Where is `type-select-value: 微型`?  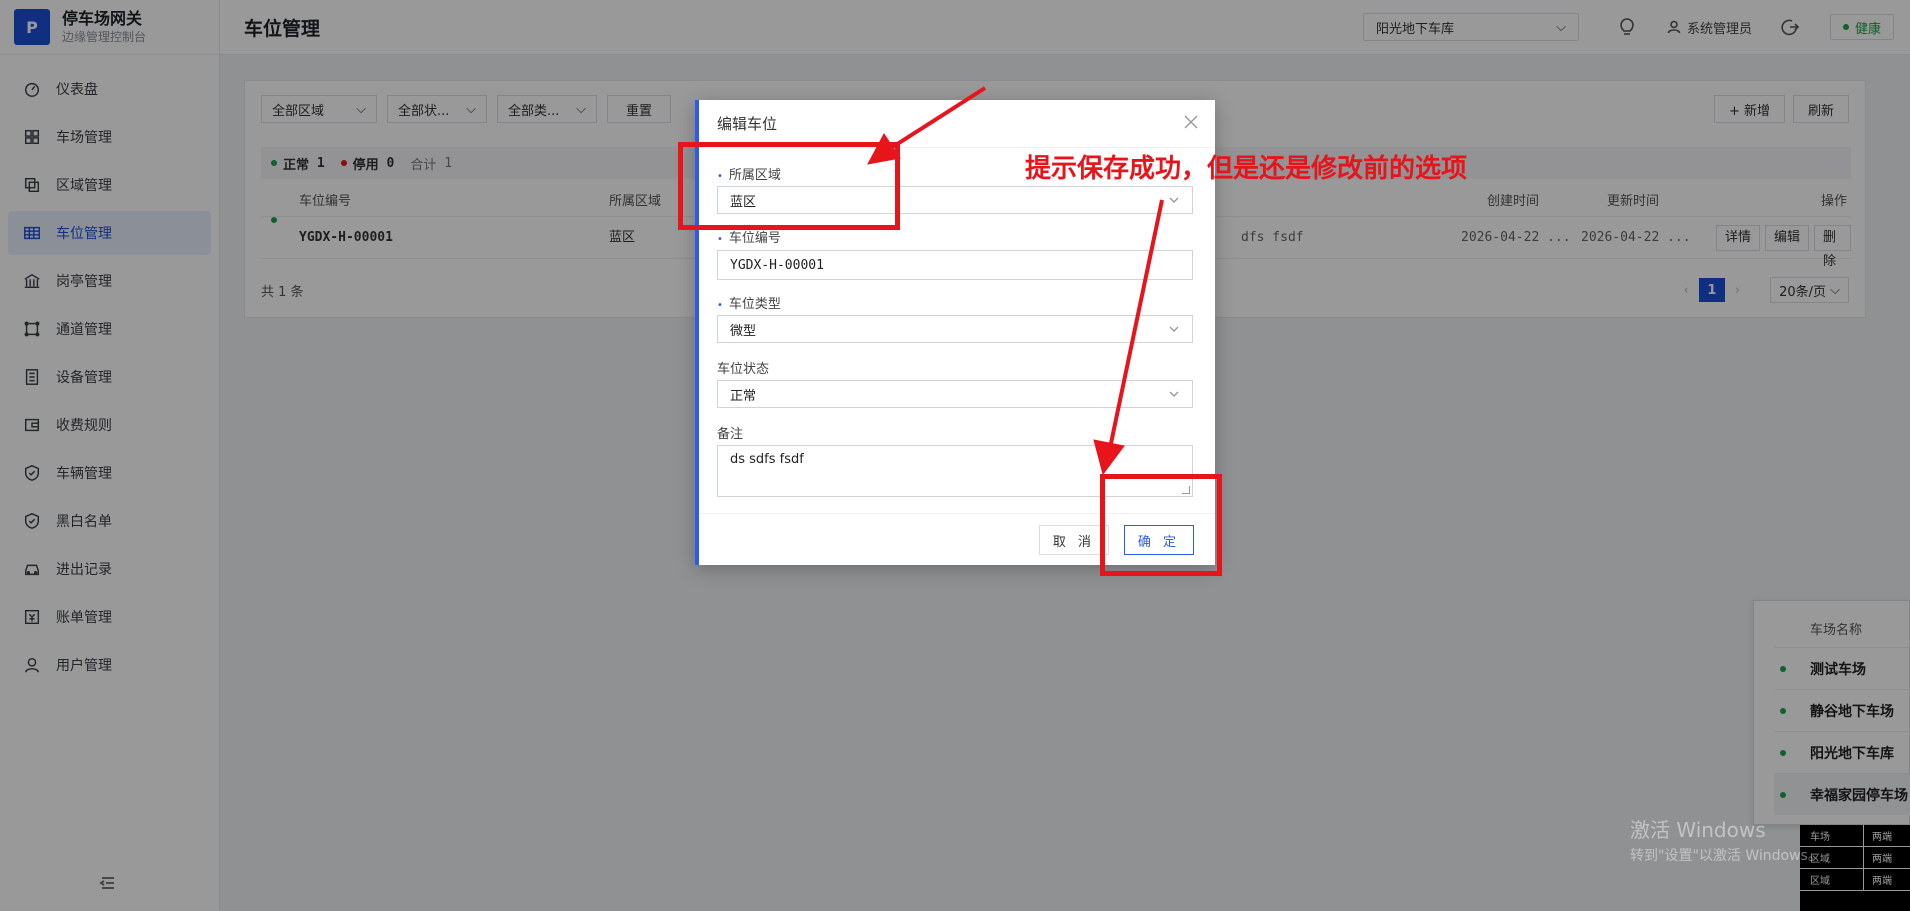
type-select-value: 微型 is located at coordinates (743, 331).